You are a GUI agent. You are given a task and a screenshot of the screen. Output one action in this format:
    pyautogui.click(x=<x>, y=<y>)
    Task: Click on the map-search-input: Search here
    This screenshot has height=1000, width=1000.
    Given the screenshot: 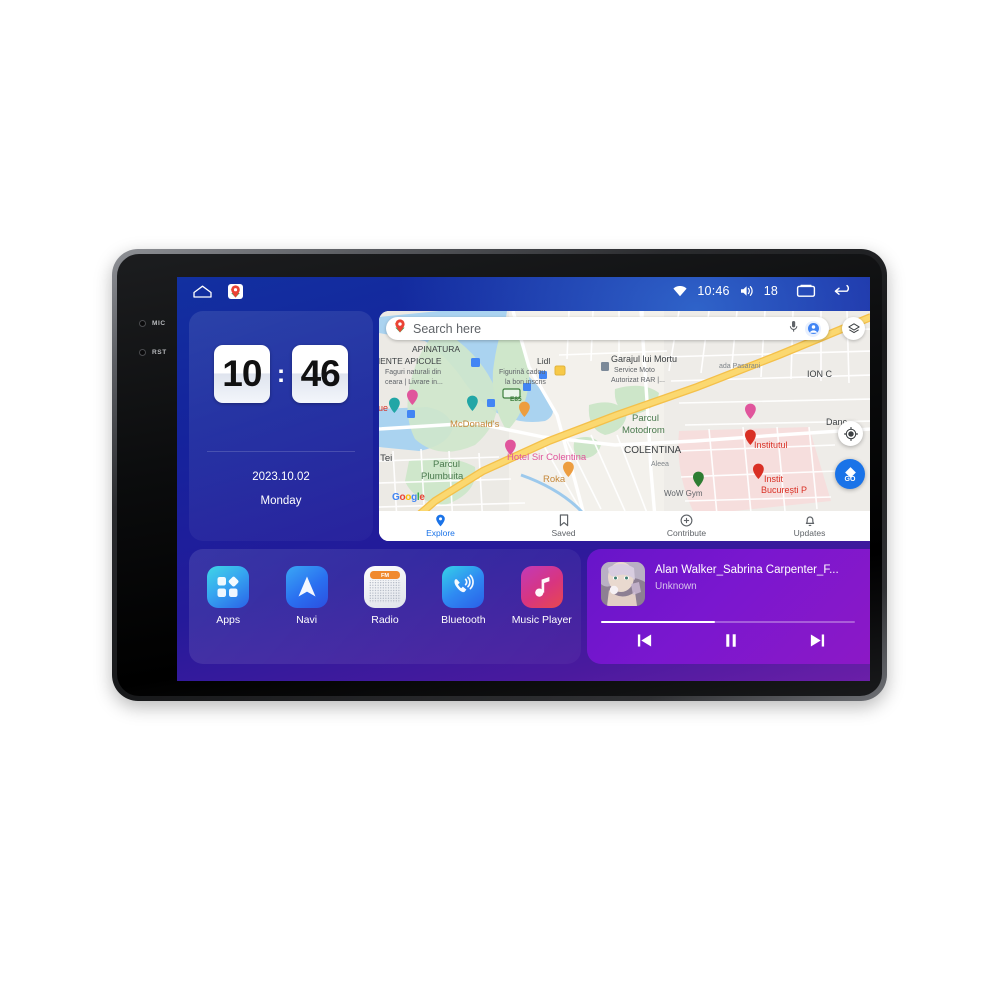 What is the action you would take?
    pyautogui.click(x=597, y=329)
    